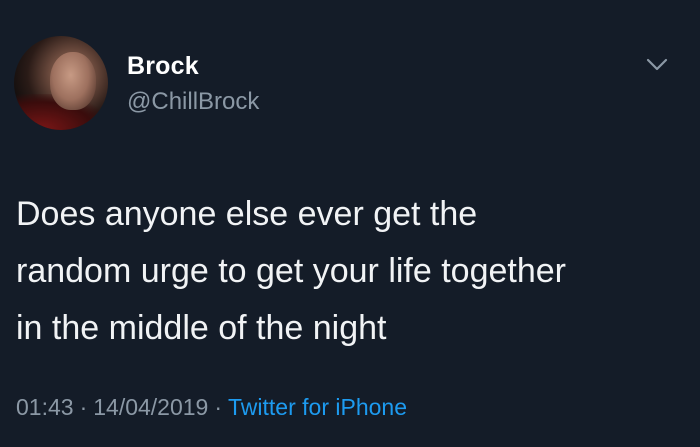 This screenshot has height=447, width=700. Describe the element at coordinates (163, 66) in the screenshot. I see `display-name: Brock` at that location.